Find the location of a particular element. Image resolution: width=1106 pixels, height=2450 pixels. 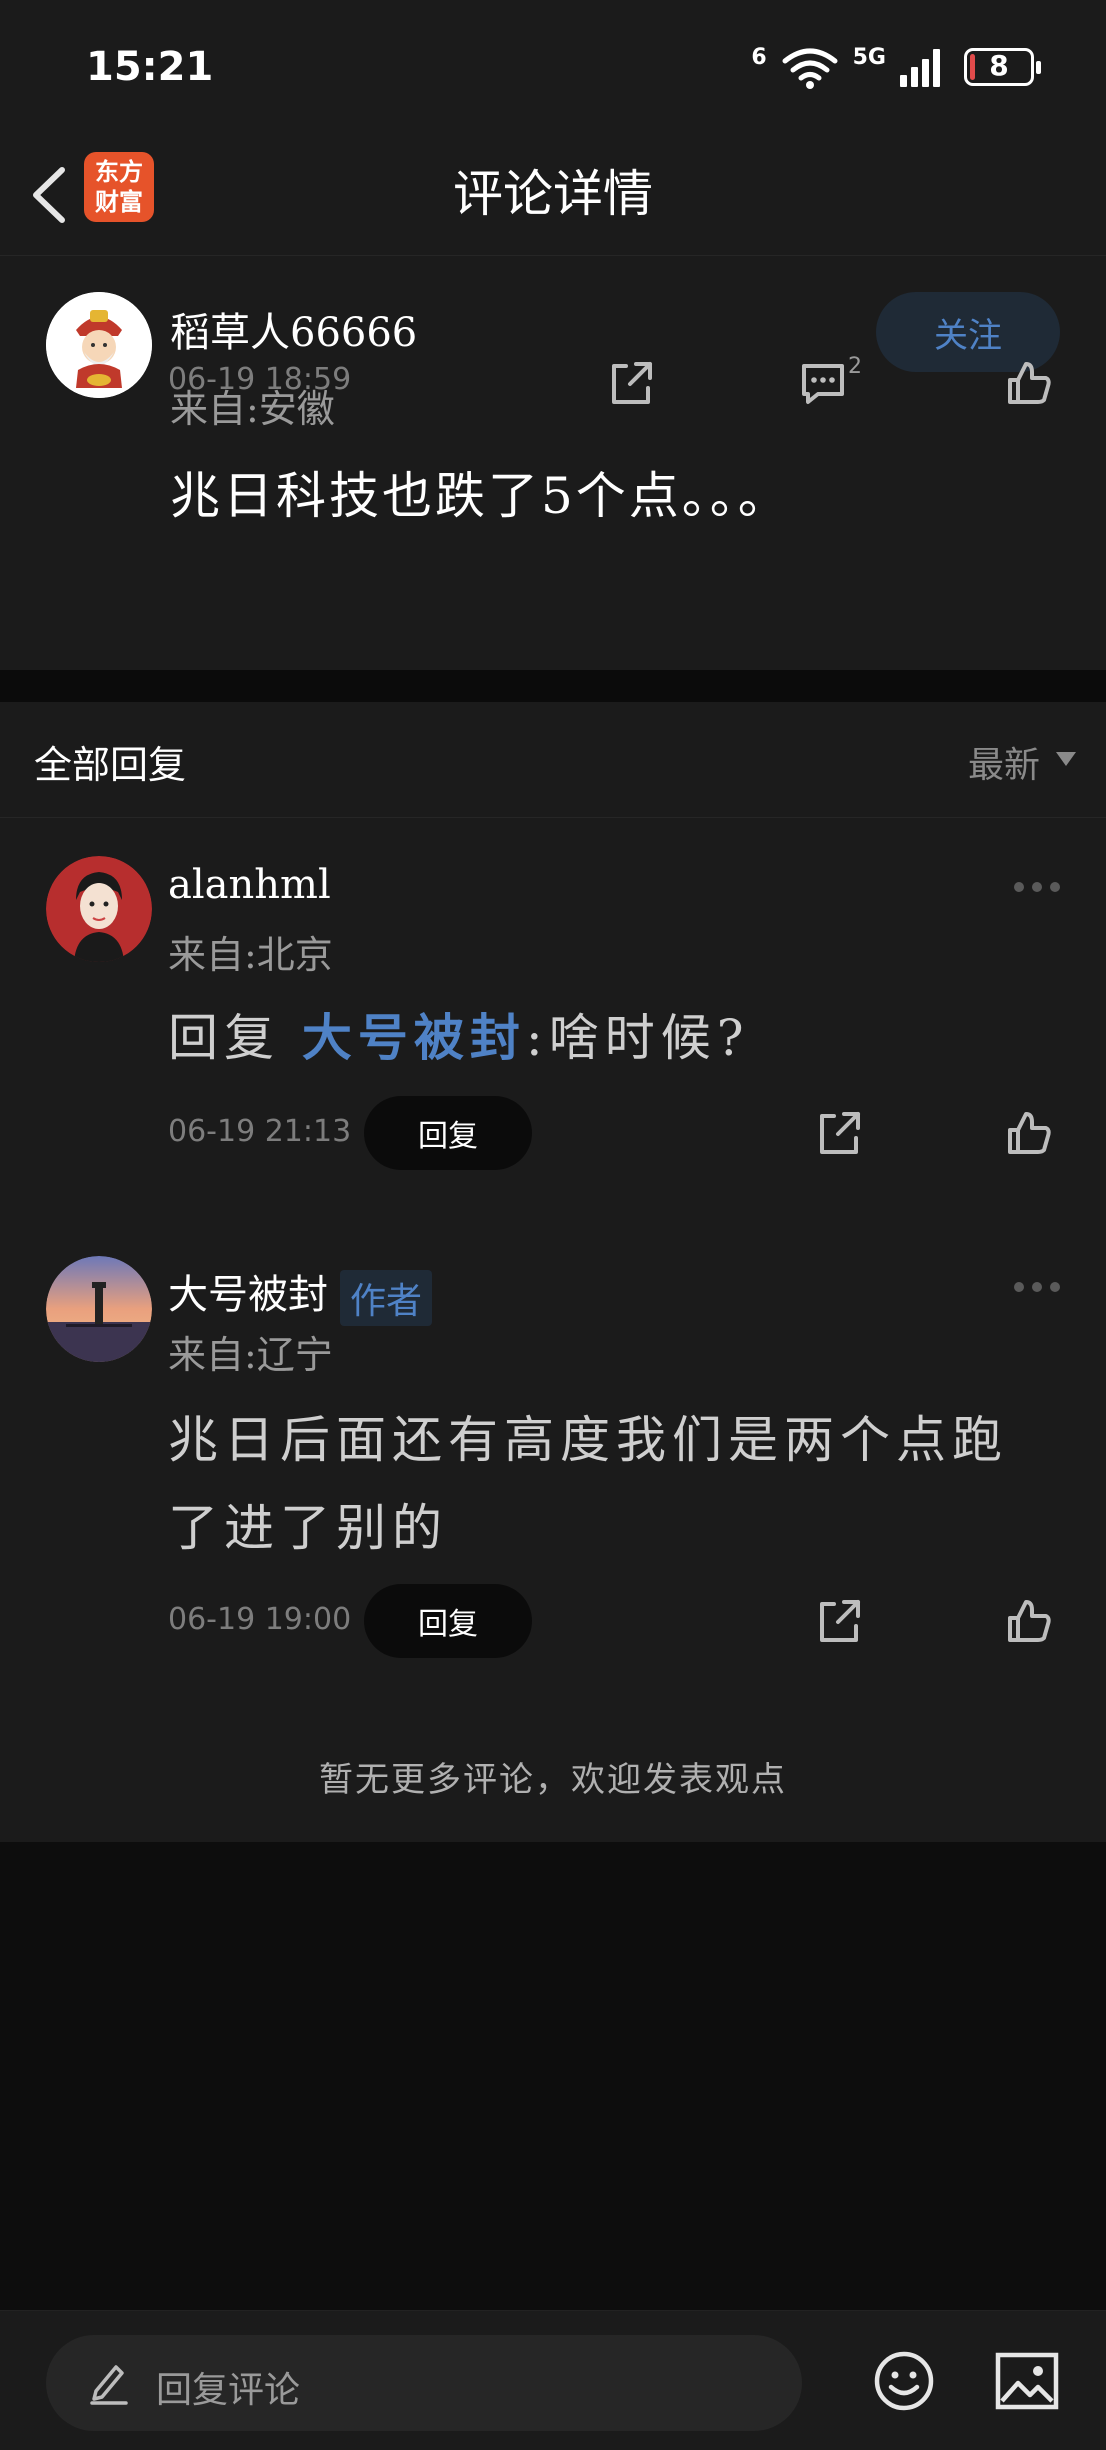

status-time: 15:21 is located at coordinates (150, 67).